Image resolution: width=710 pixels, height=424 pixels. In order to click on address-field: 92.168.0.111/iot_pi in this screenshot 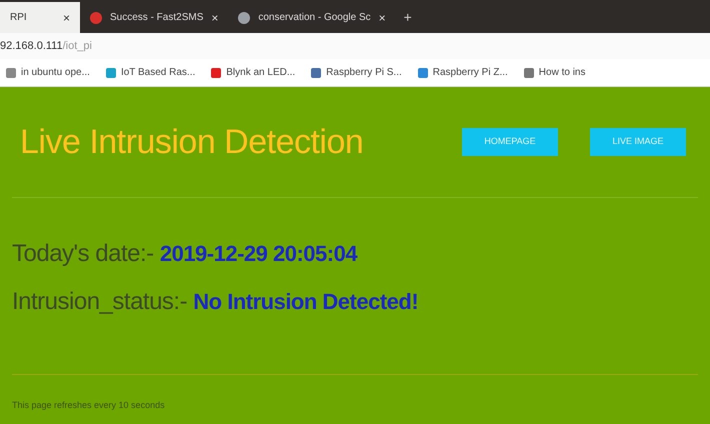, I will do `click(46, 46)`.